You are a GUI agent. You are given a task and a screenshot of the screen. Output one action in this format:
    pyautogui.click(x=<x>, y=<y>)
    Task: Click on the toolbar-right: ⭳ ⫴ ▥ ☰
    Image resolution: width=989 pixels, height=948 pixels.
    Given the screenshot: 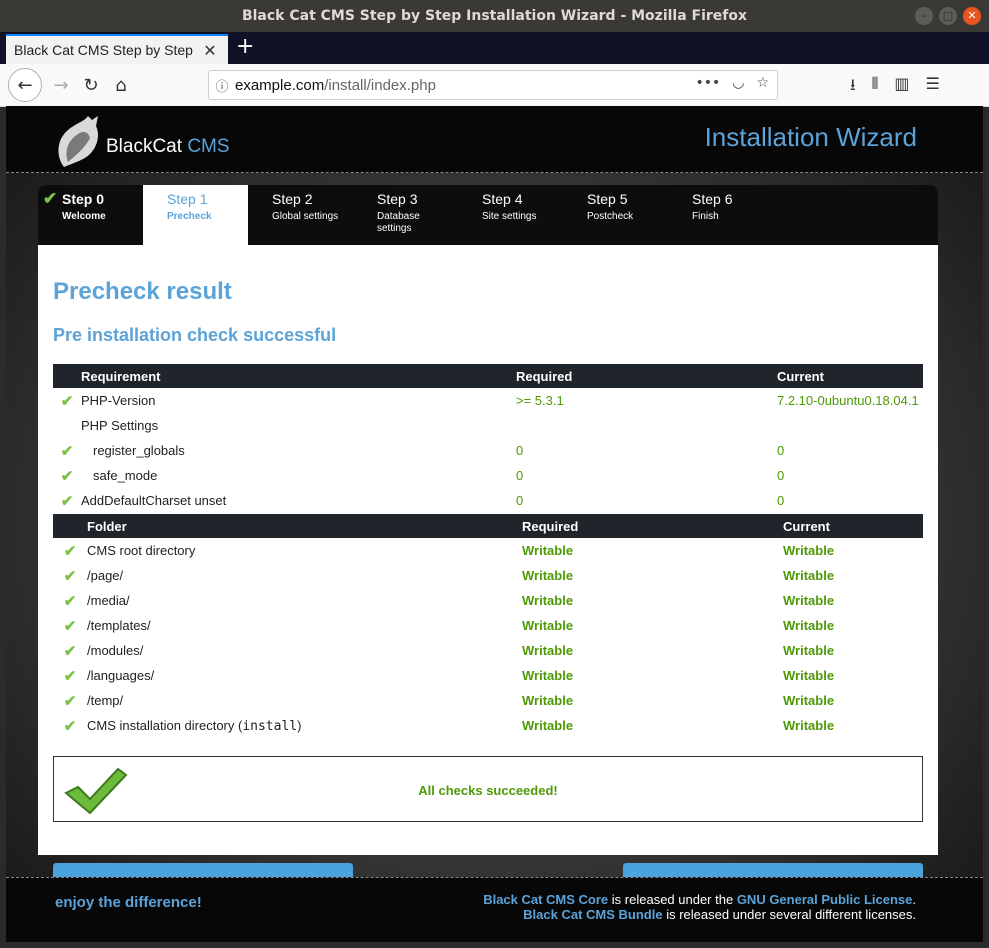 What is the action you would take?
    pyautogui.click(x=895, y=87)
    